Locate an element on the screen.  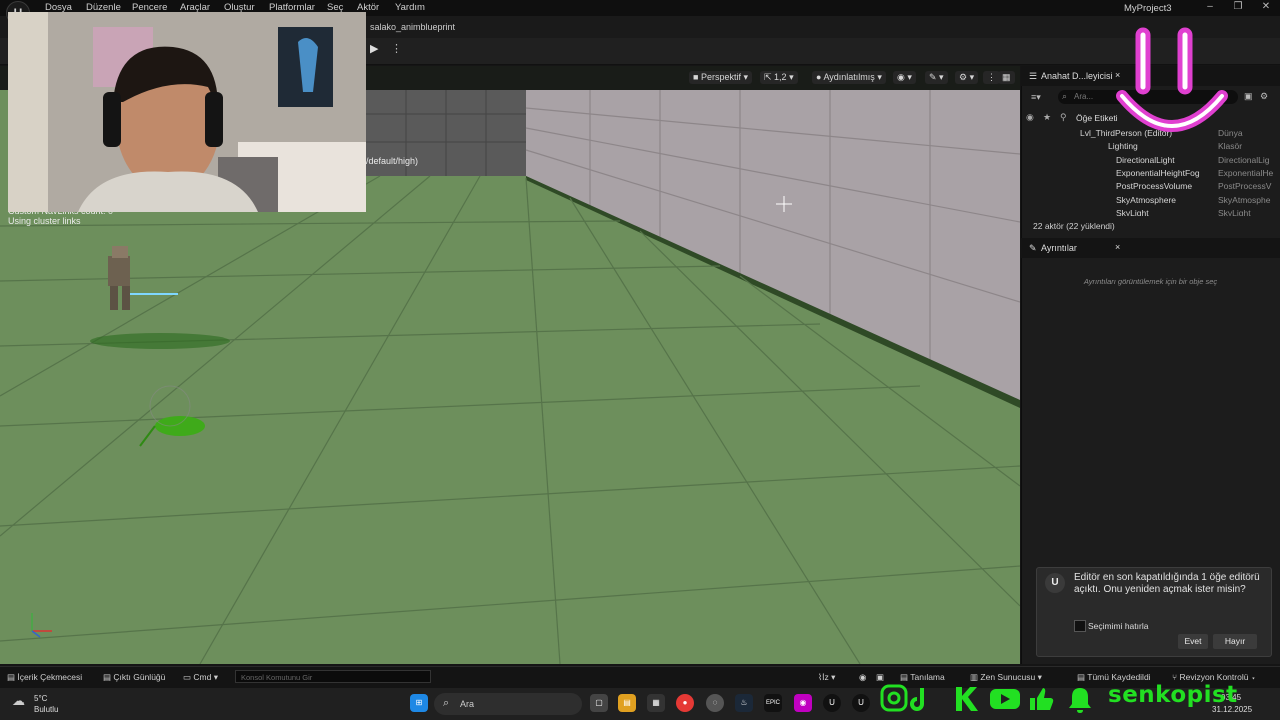
remember-choice-checkbox is located at coordinates (1080, 626).